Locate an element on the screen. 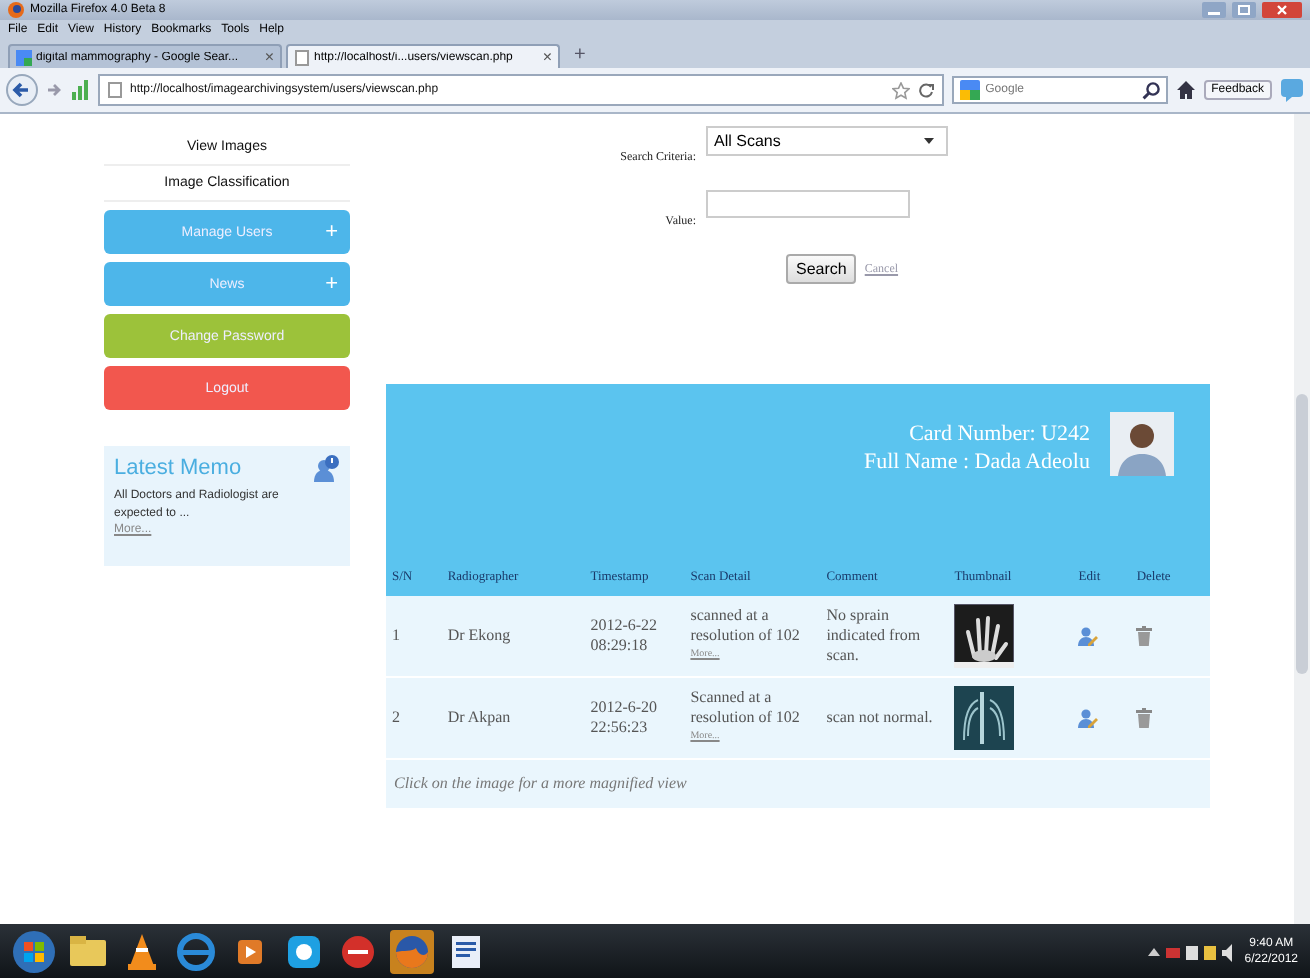 The height and width of the screenshot is (978, 1310). scan-detail-text: scanned at a resolution of 102 is located at coordinates (746, 626).